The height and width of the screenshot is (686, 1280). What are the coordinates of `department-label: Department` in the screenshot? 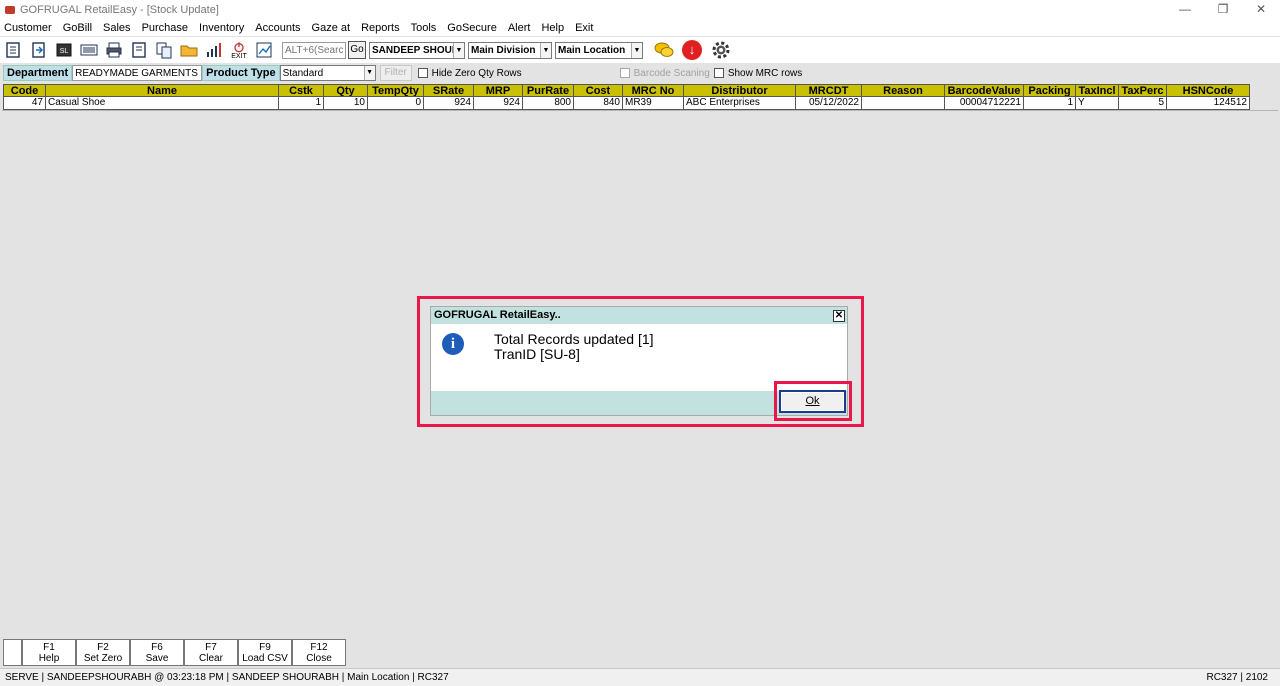 It's located at (38, 73).